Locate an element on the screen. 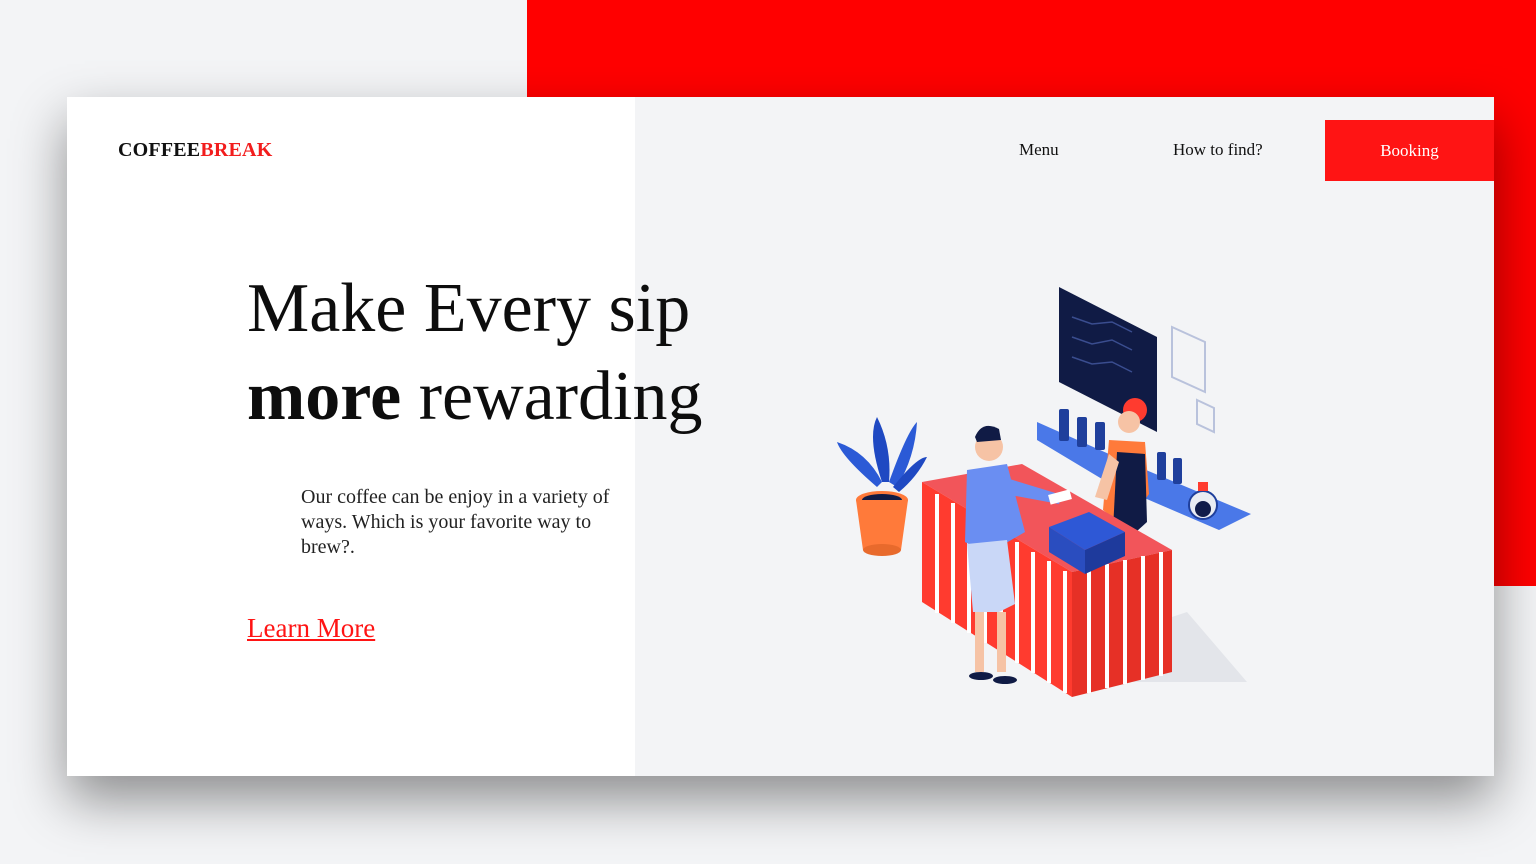  learn-more-link: Learn More is located at coordinates (311, 628).